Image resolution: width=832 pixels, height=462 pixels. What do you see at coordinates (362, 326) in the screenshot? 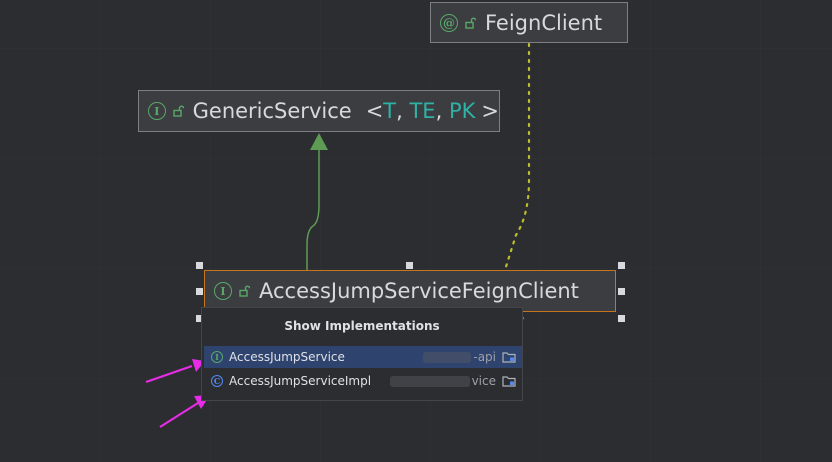
I see `popup-title: Show Implementations` at bounding box center [362, 326].